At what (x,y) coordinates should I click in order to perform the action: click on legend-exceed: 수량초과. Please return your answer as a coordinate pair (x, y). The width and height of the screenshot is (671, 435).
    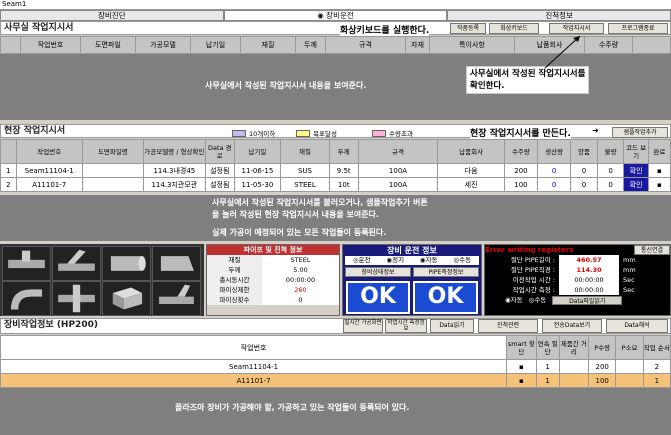
    Looking at the image, I should click on (392, 133).